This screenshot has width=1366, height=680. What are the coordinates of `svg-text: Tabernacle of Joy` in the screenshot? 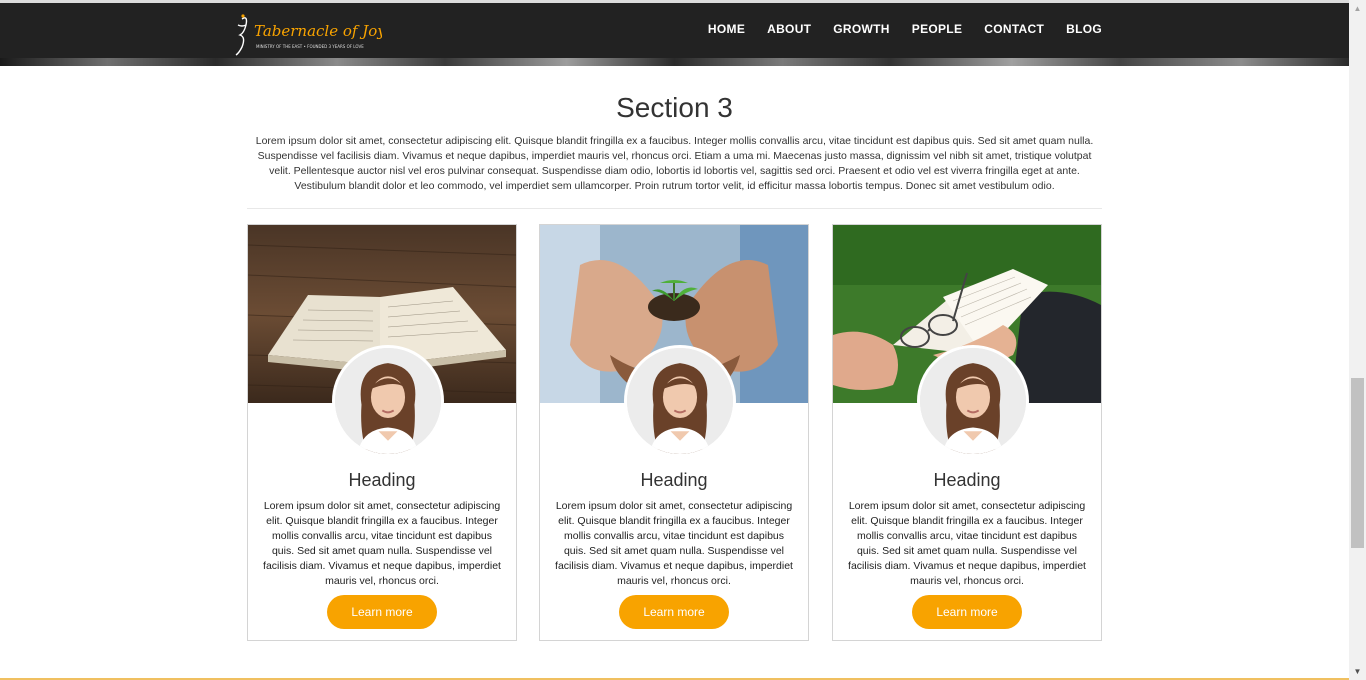 It's located at (318, 31).